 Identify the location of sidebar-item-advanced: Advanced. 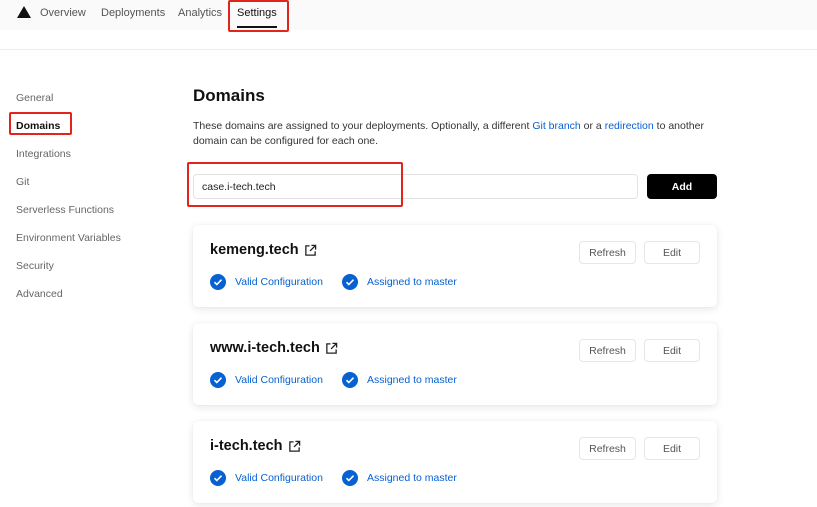
(39, 294).